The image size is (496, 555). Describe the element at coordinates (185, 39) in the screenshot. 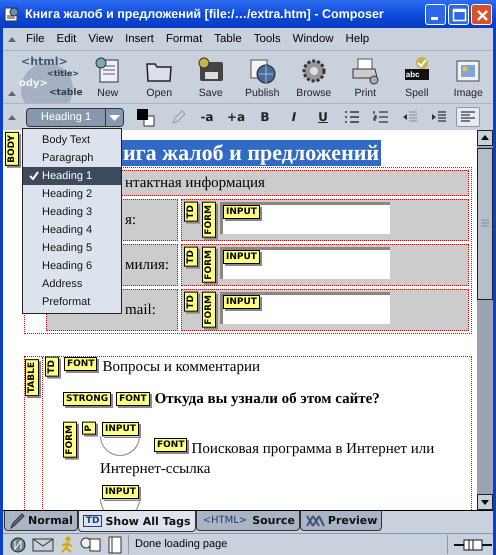

I see `menu-item: Format` at that location.